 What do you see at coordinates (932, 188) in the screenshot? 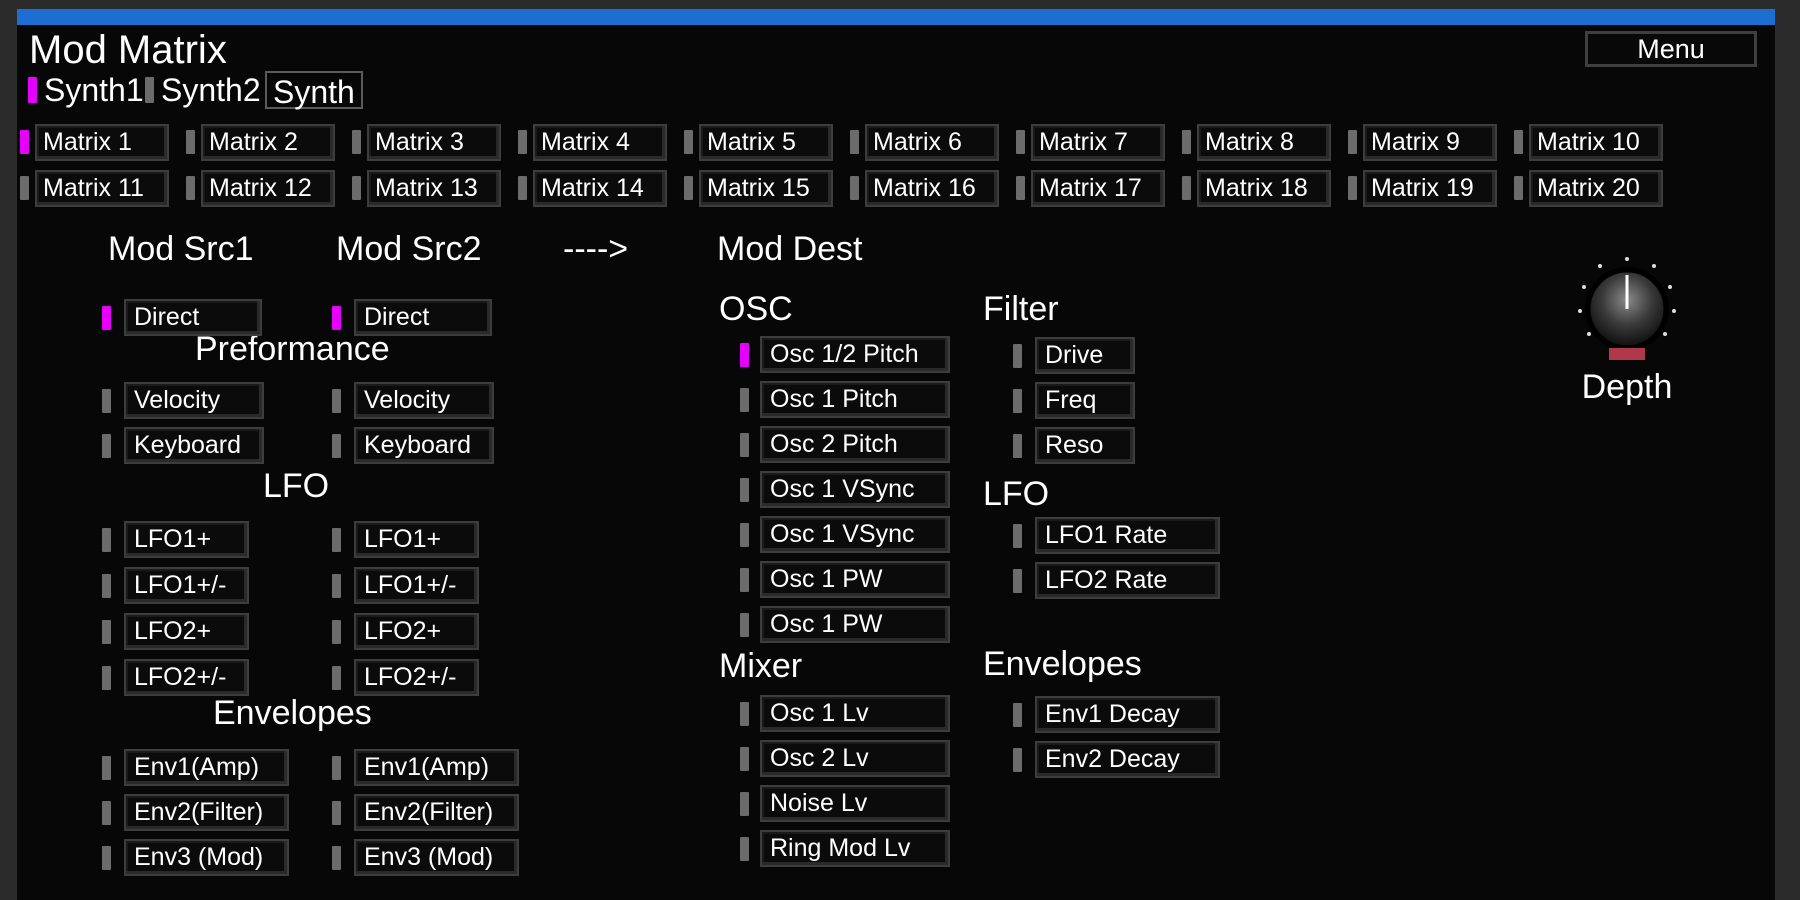
I see `matrix-slot-button-16: Matrix 16` at bounding box center [932, 188].